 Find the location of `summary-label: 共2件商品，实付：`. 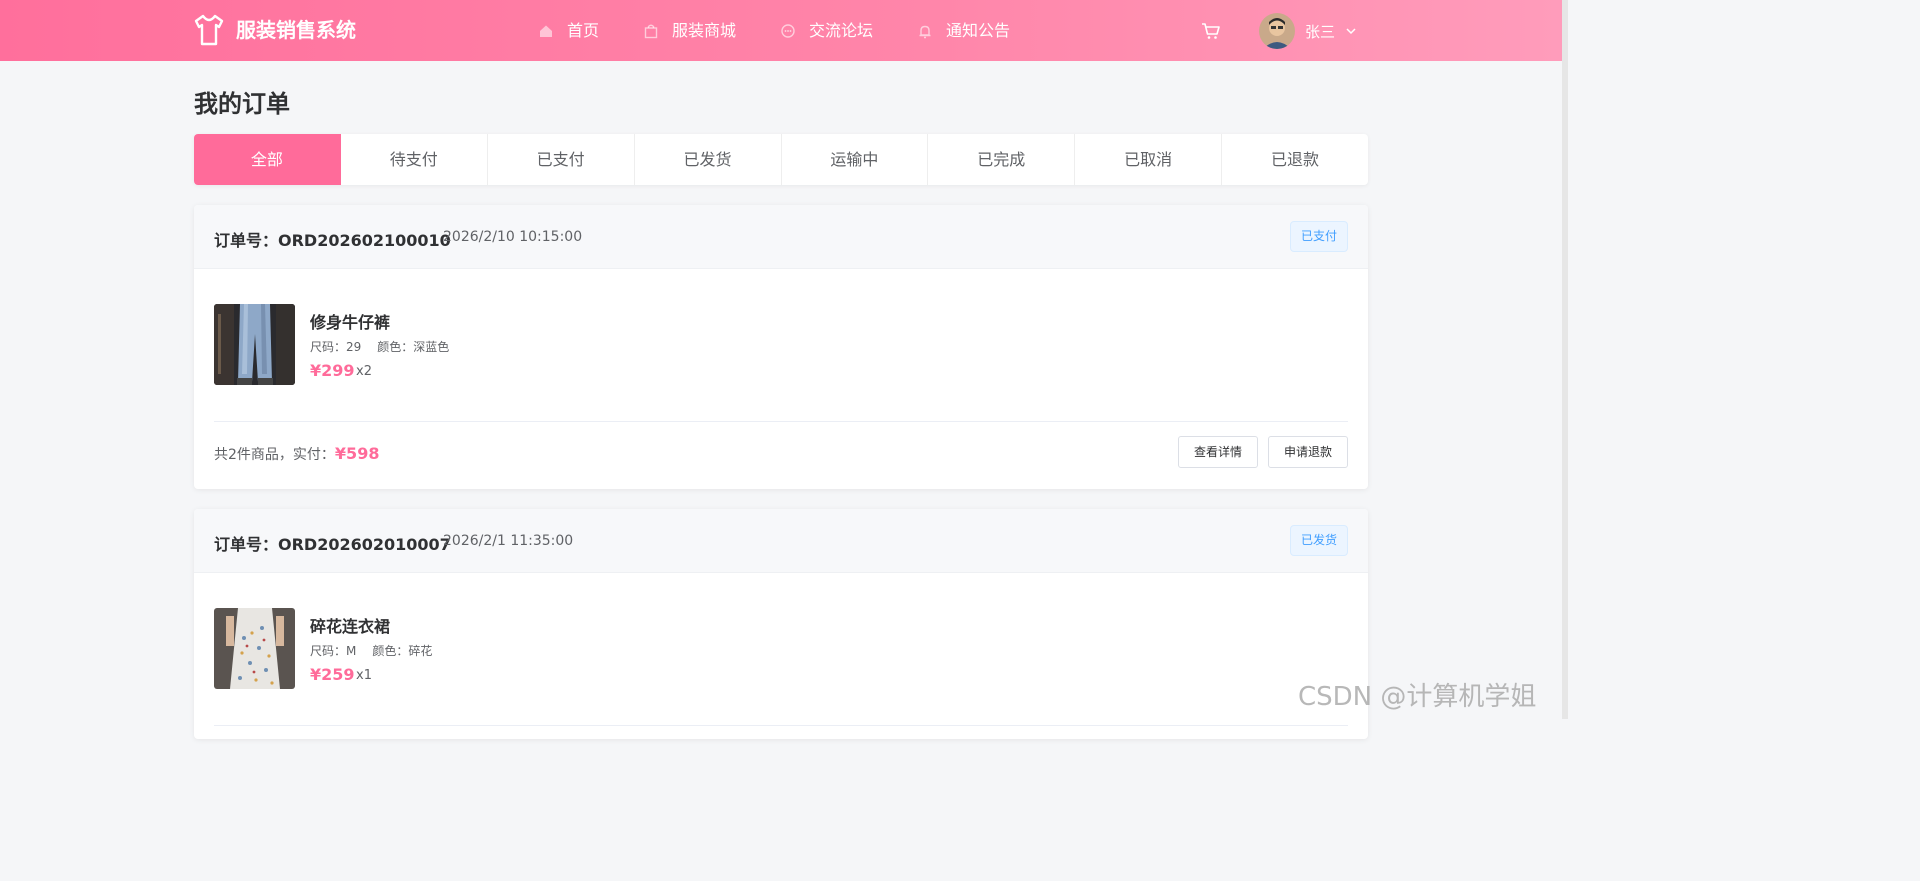

summary-label: 共2件商品，实付： is located at coordinates (274, 455).